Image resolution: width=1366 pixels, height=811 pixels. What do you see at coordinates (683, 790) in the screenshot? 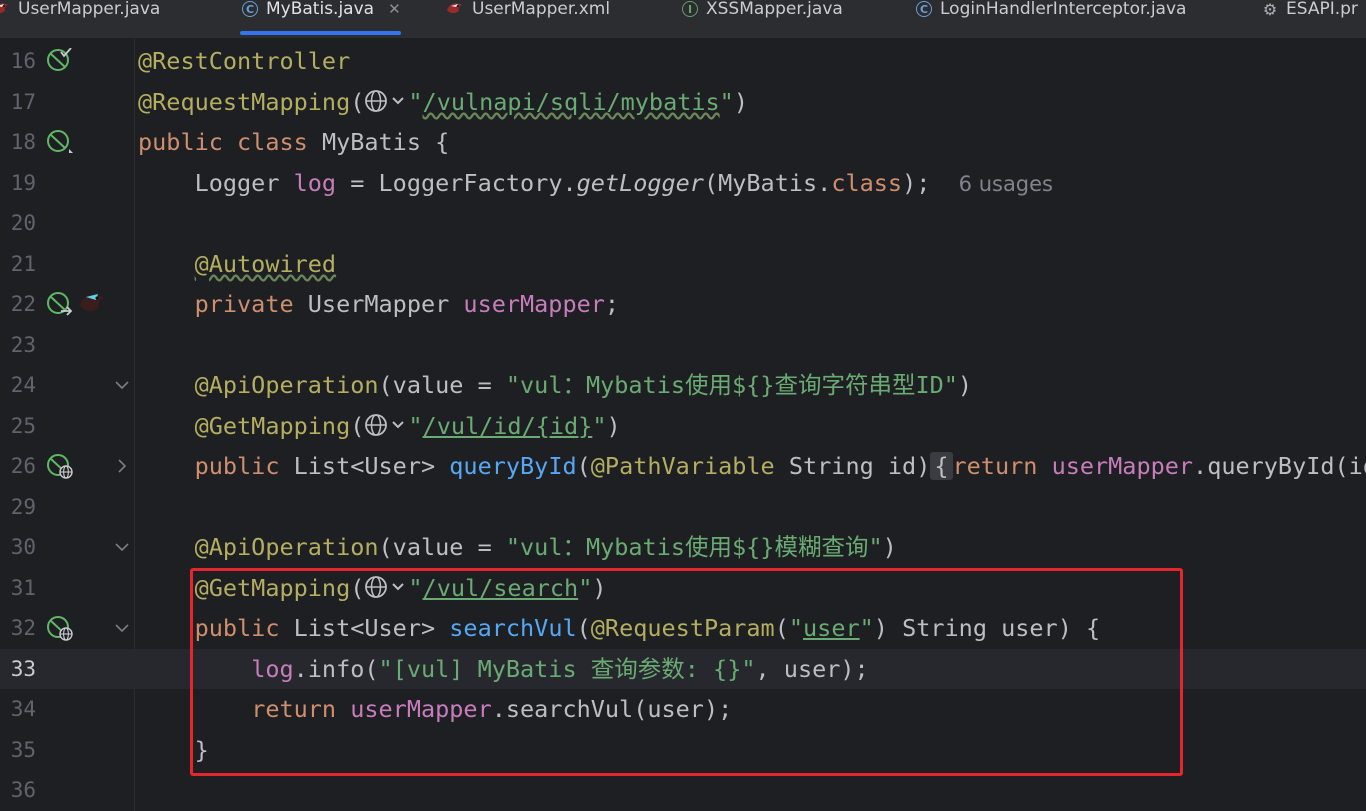
I see `code-line: 36` at bounding box center [683, 790].